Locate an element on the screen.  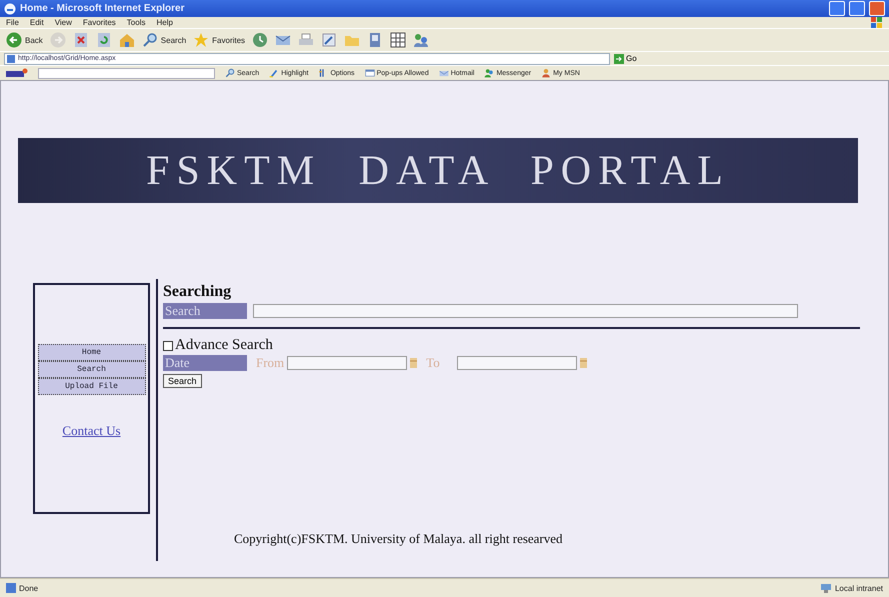
history-icon is located at coordinates (260, 40).